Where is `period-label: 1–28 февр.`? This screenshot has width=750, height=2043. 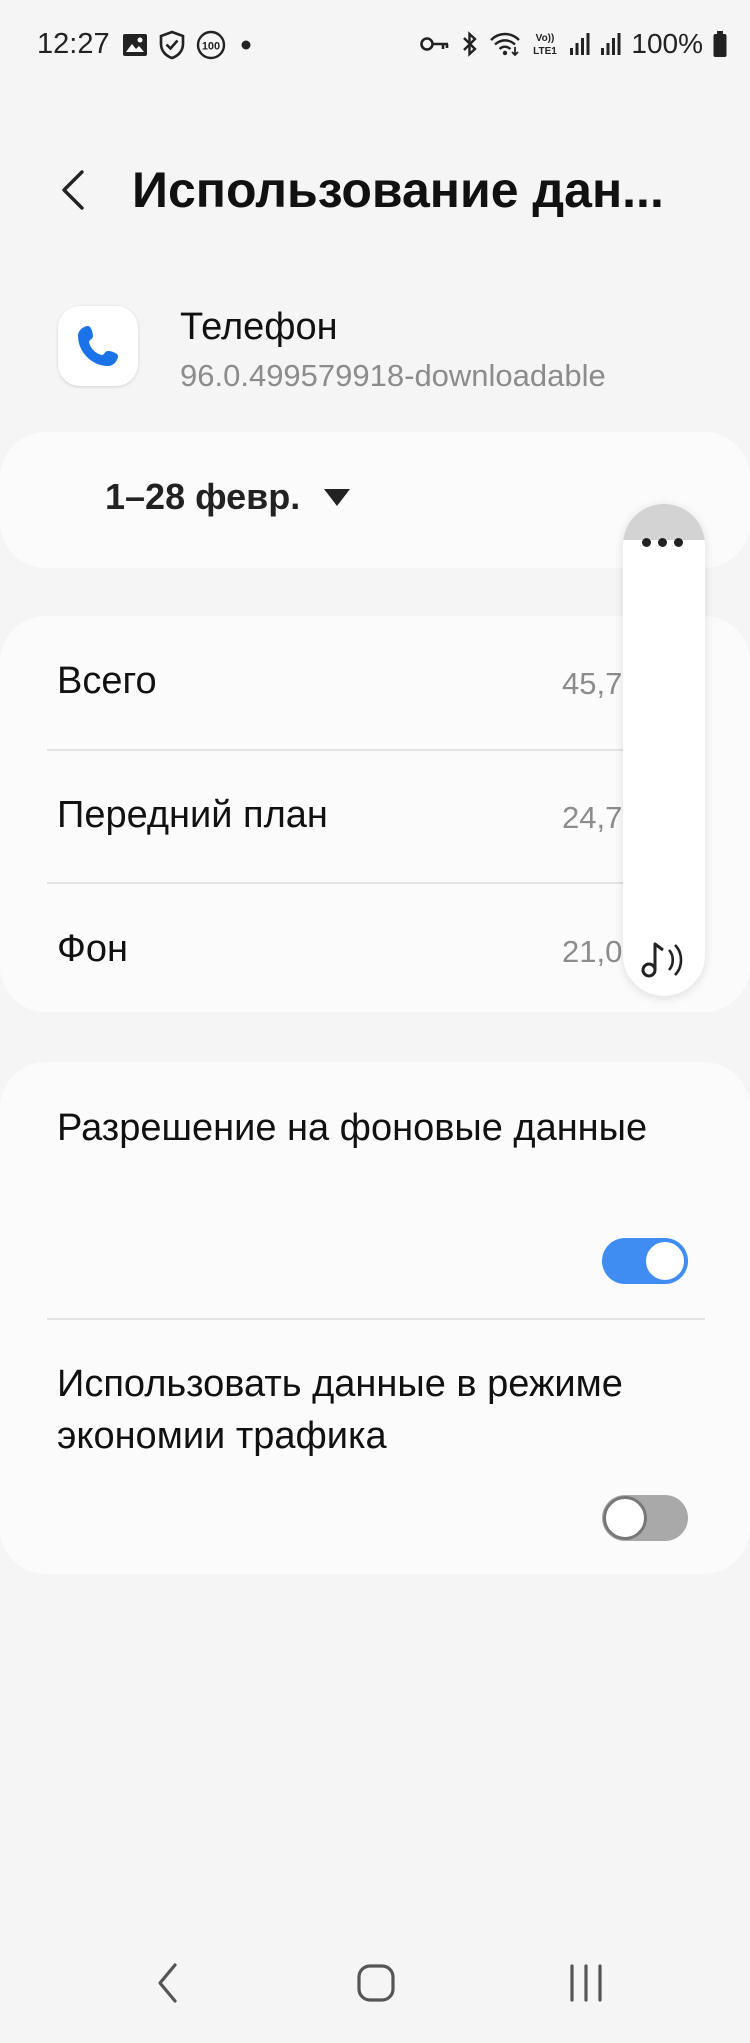 period-label: 1–28 февр. is located at coordinates (203, 496).